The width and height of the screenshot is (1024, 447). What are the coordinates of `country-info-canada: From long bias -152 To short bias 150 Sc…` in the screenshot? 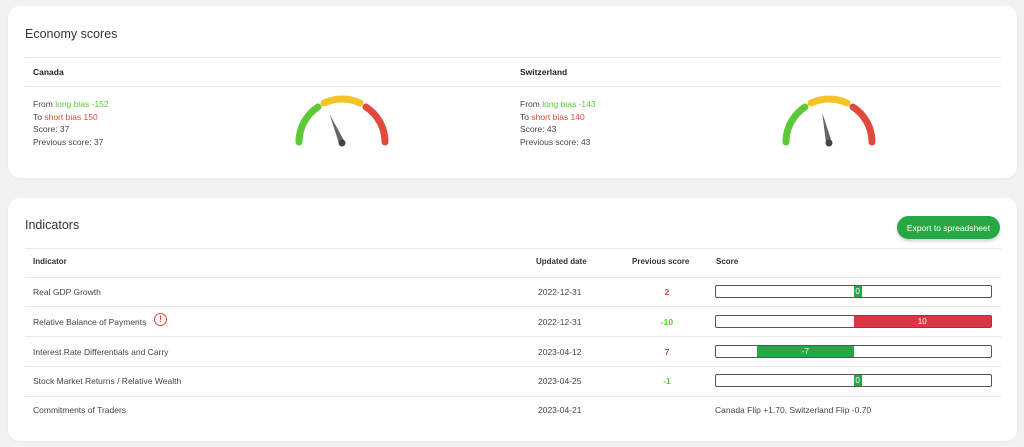 It's located at (71, 123).